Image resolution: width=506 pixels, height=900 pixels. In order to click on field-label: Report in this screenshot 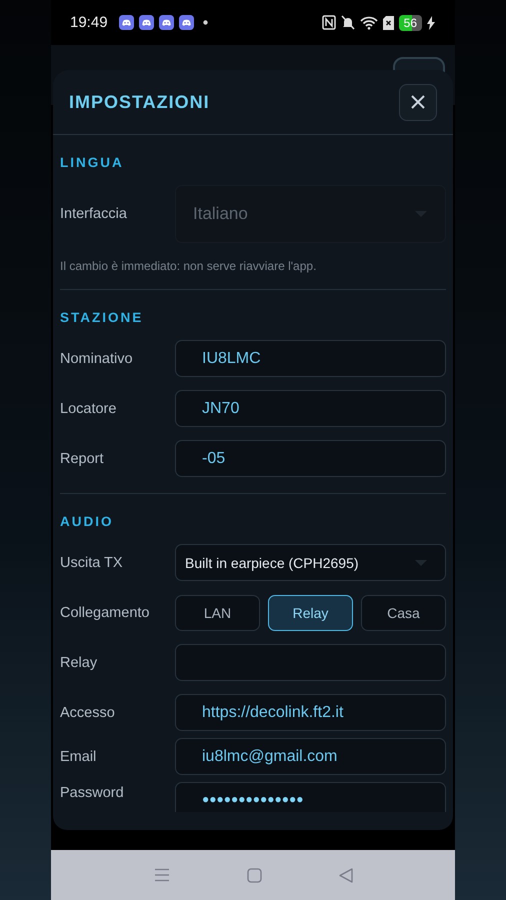, I will do `click(82, 458)`.